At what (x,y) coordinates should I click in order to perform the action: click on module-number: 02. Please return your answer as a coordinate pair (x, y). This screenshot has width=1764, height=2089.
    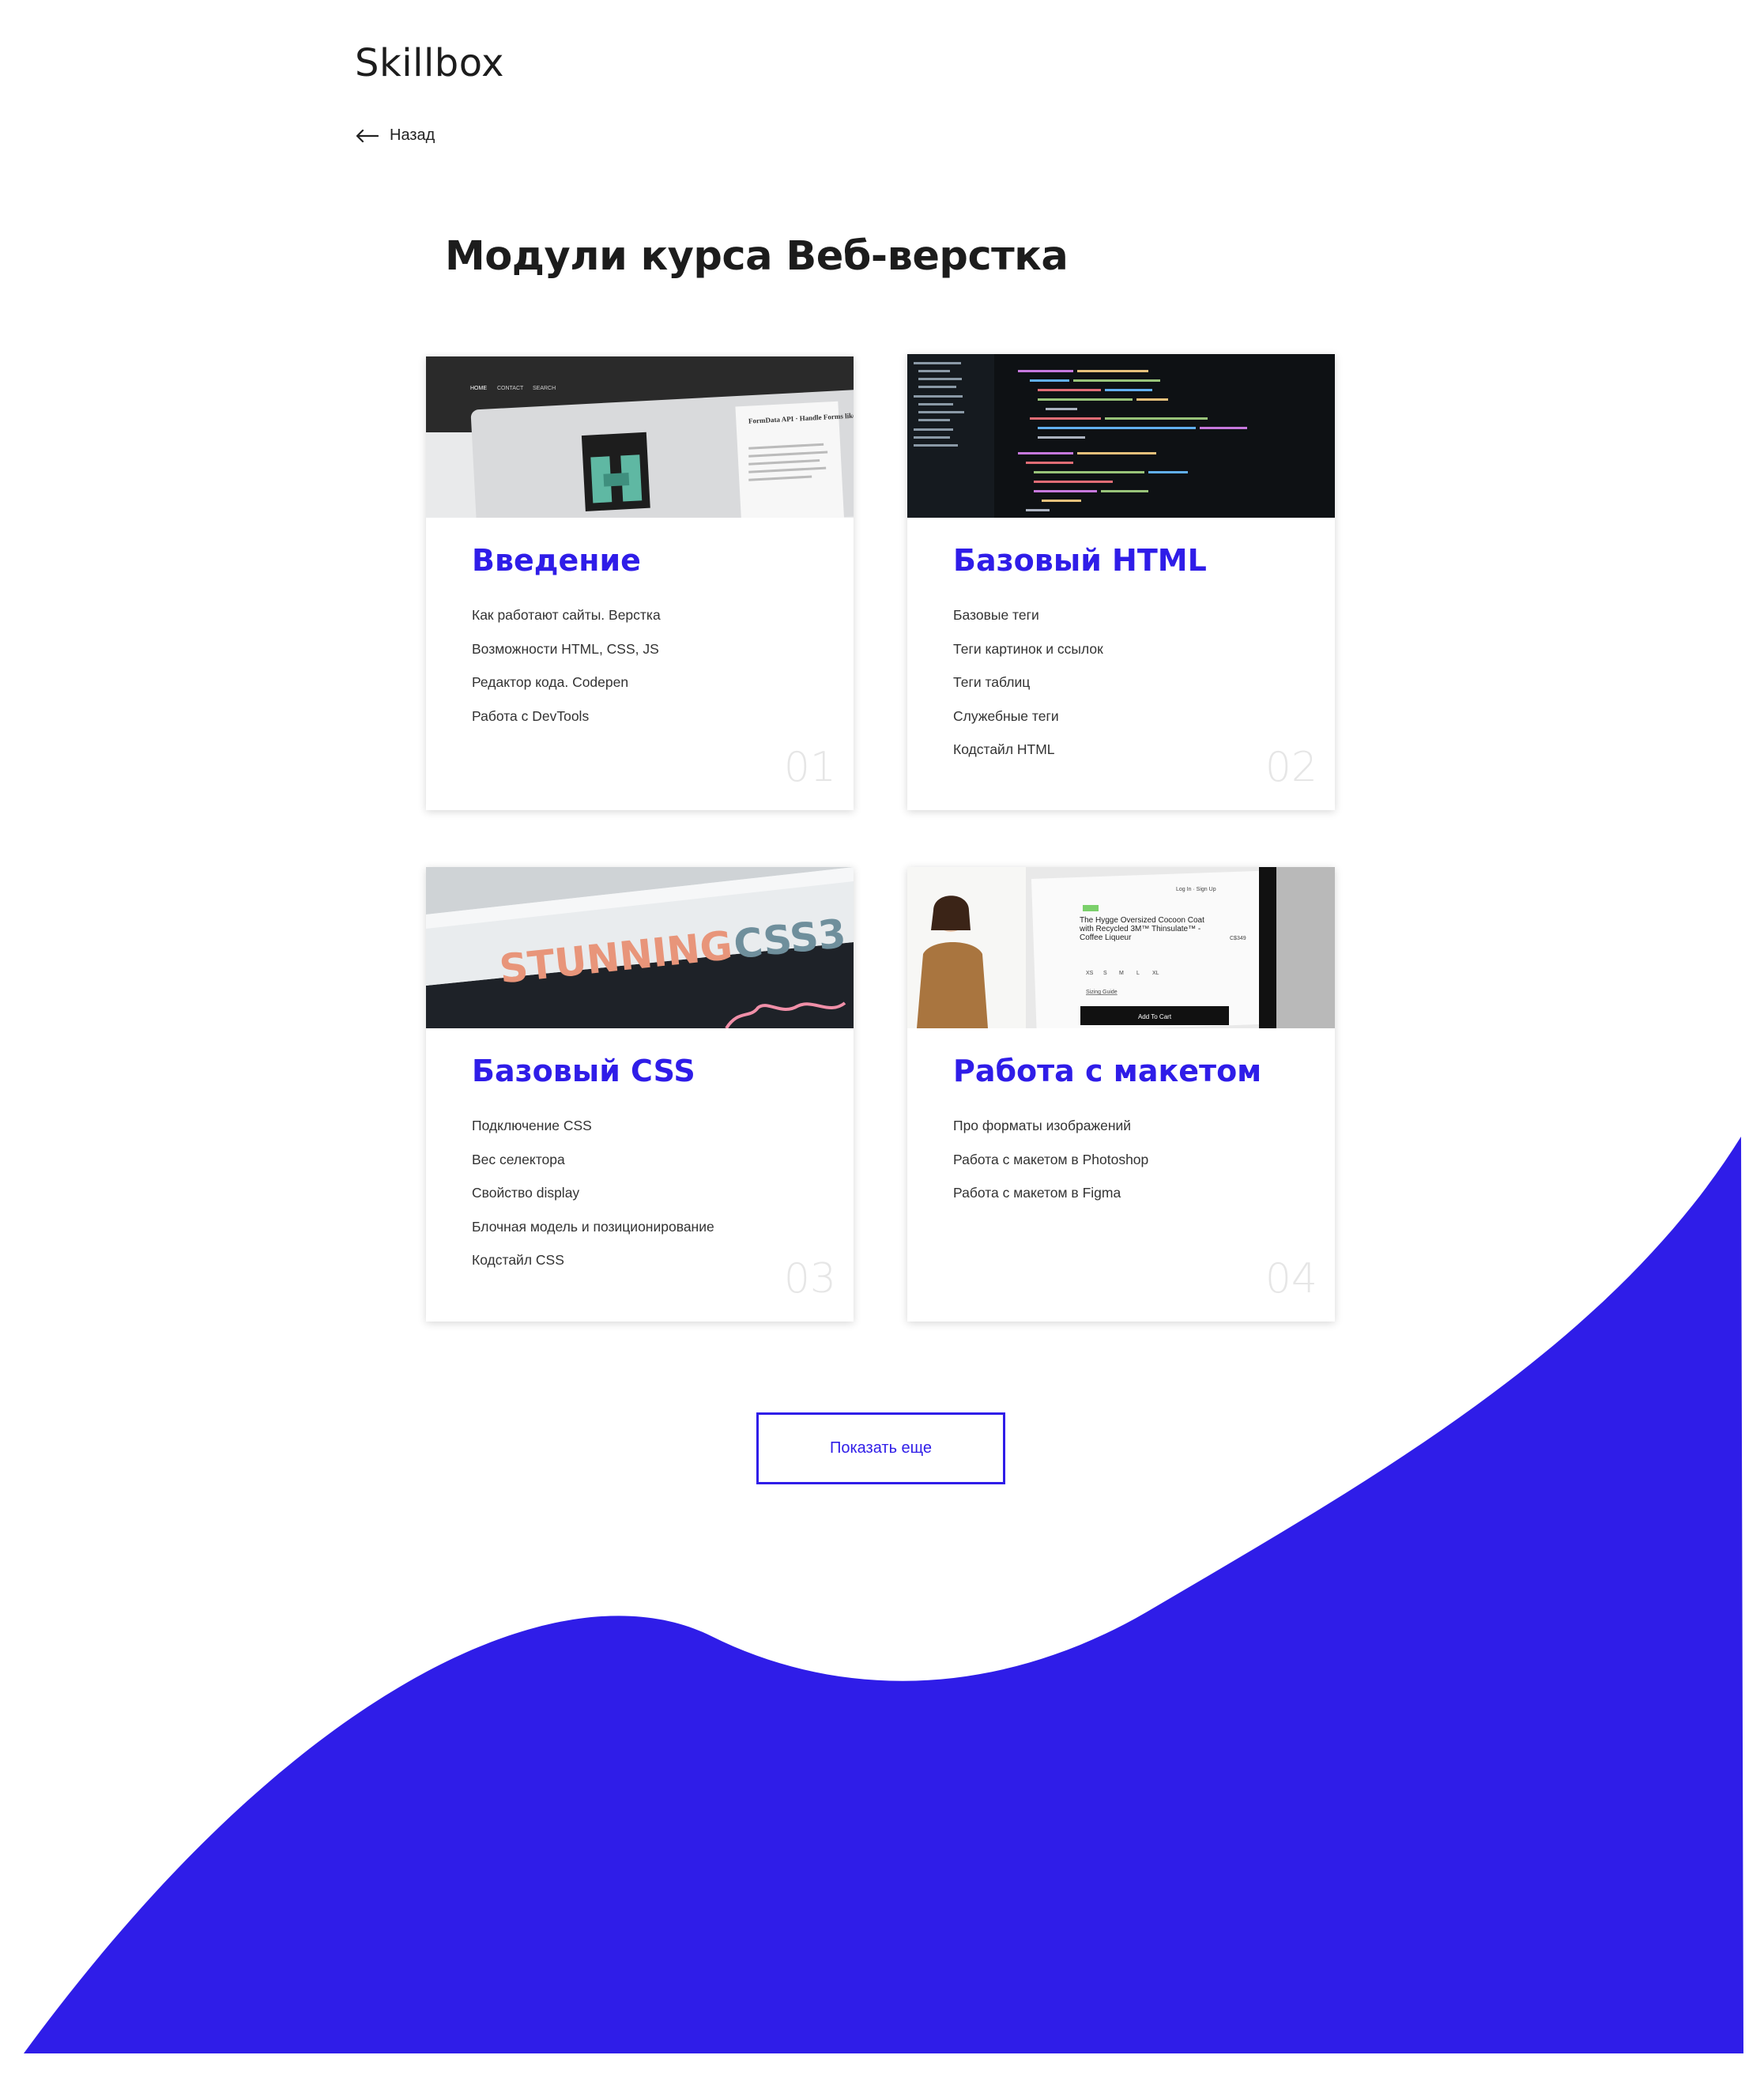
    Looking at the image, I should click on (1291, 767).